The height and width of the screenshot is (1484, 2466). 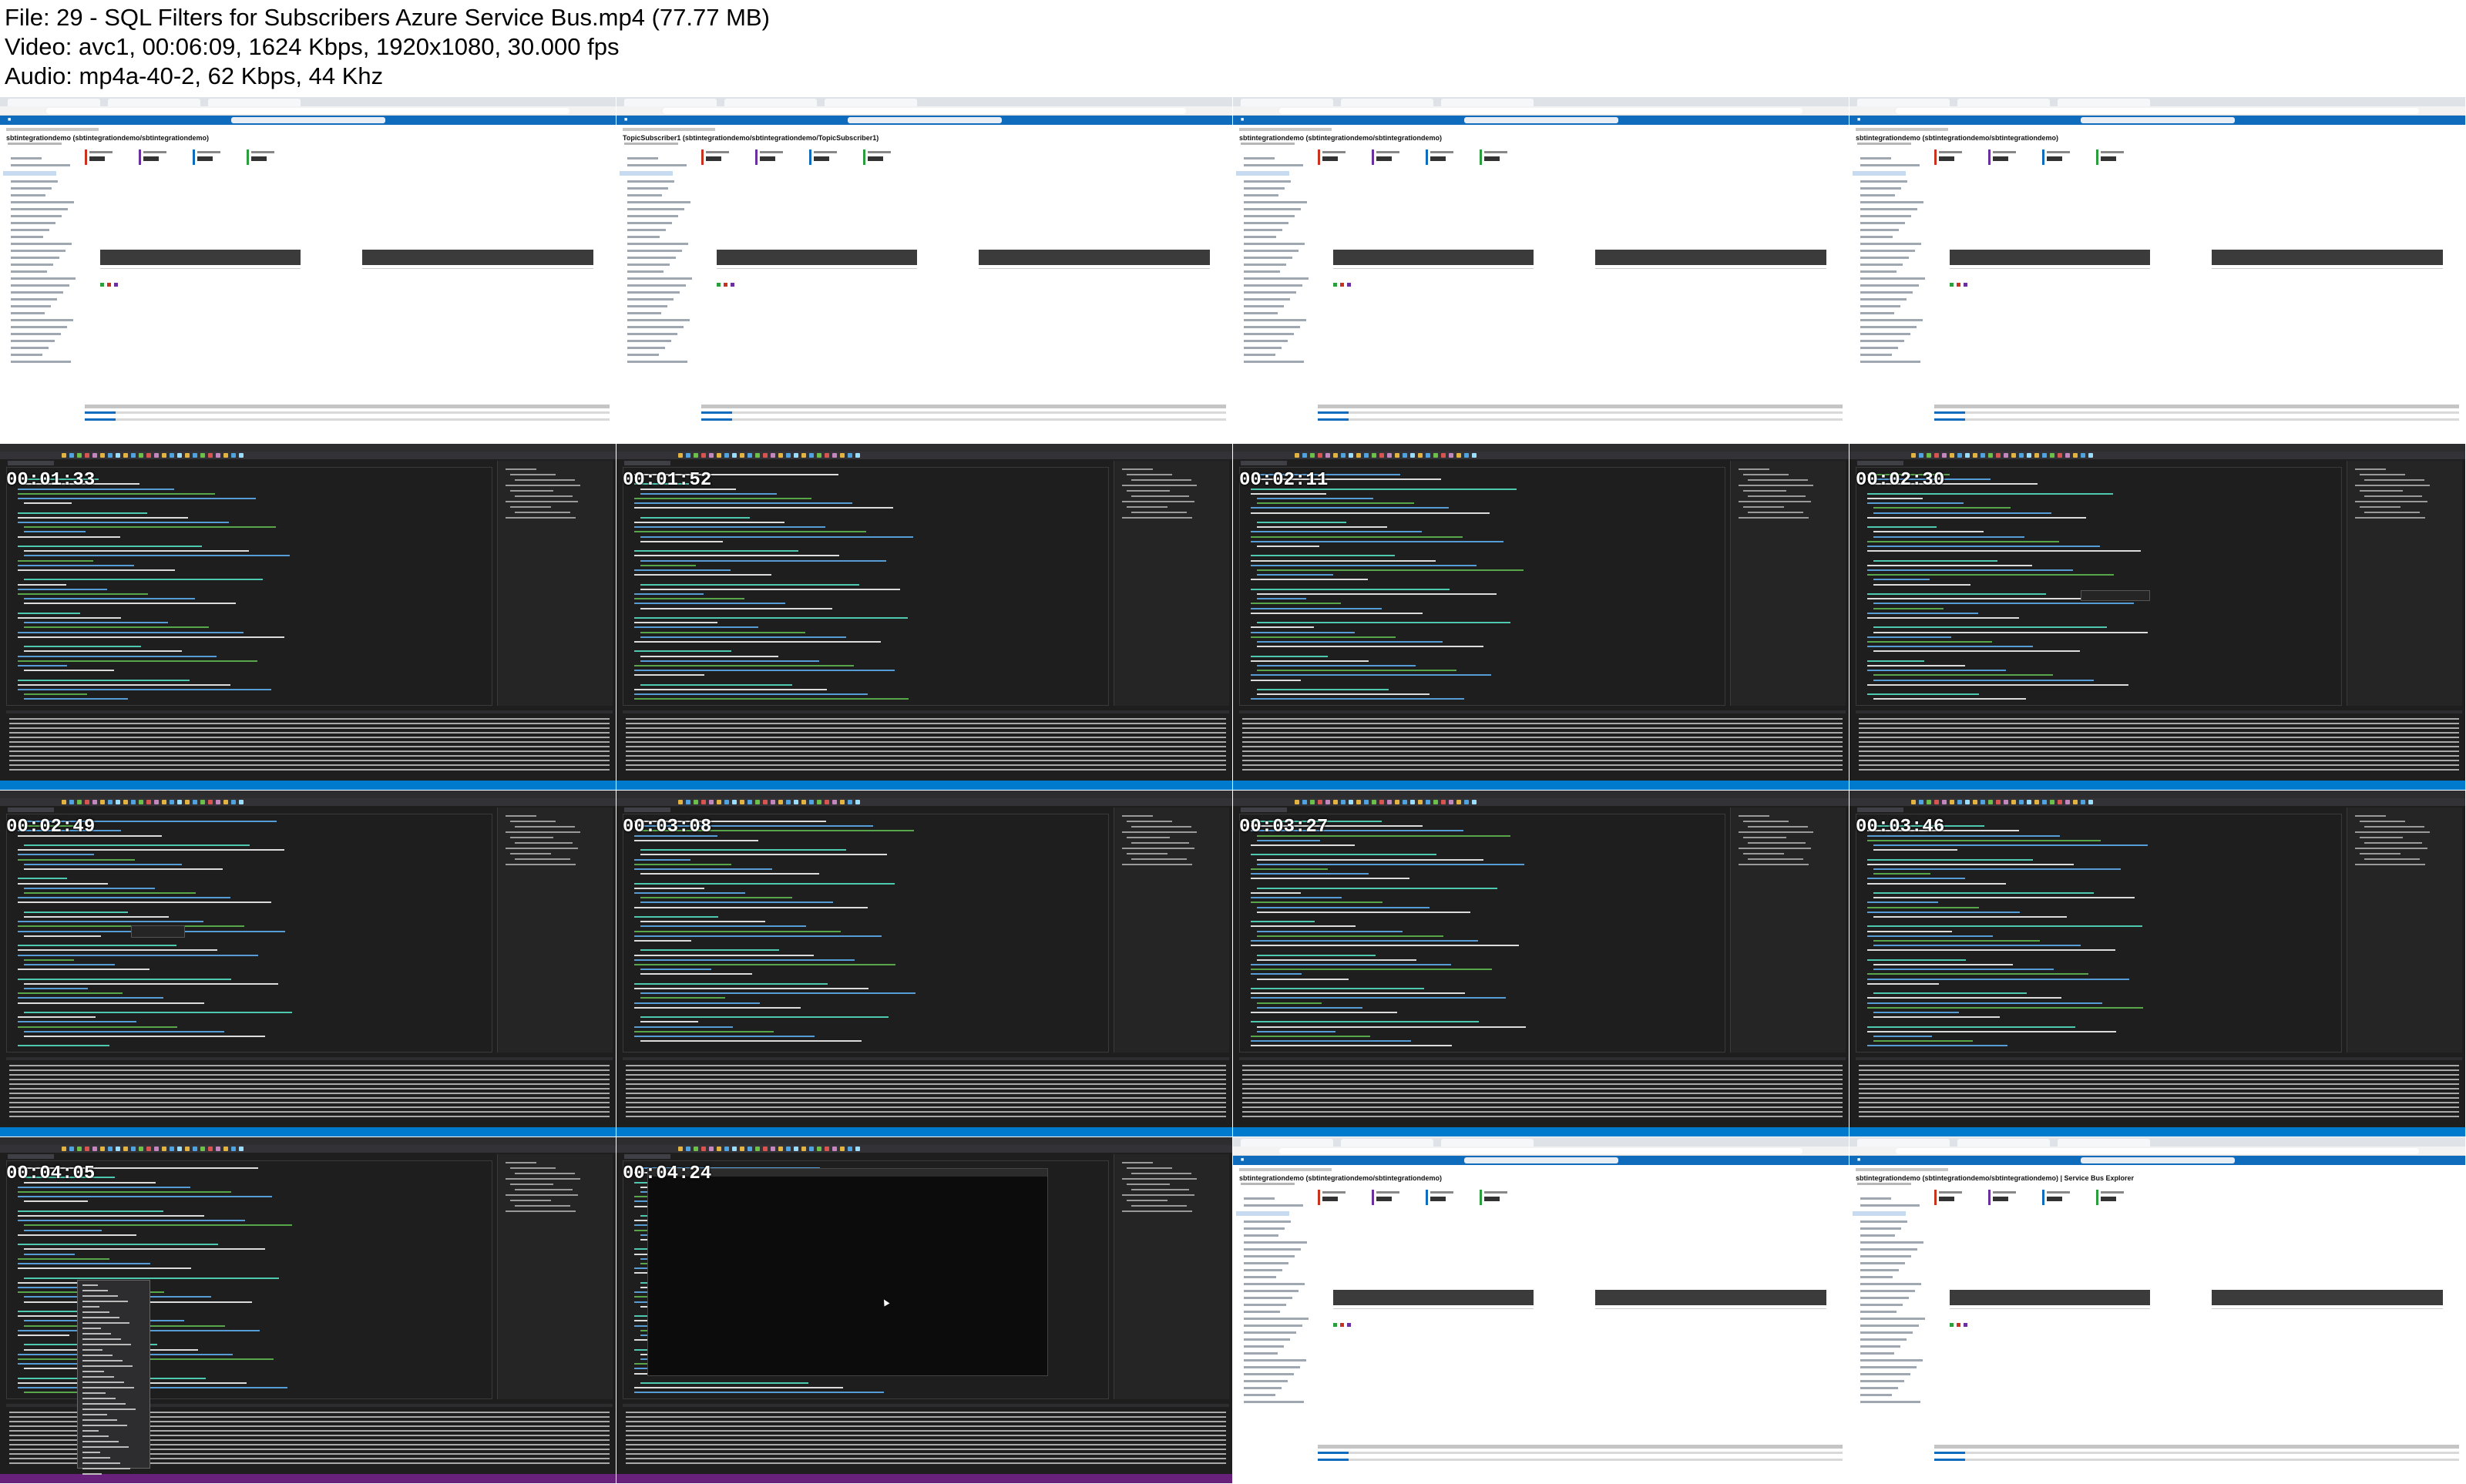 What do you see at coordinates (1949, 412) in the screenshot?
I see `subscription-link` at bounding box center [1949, 412].